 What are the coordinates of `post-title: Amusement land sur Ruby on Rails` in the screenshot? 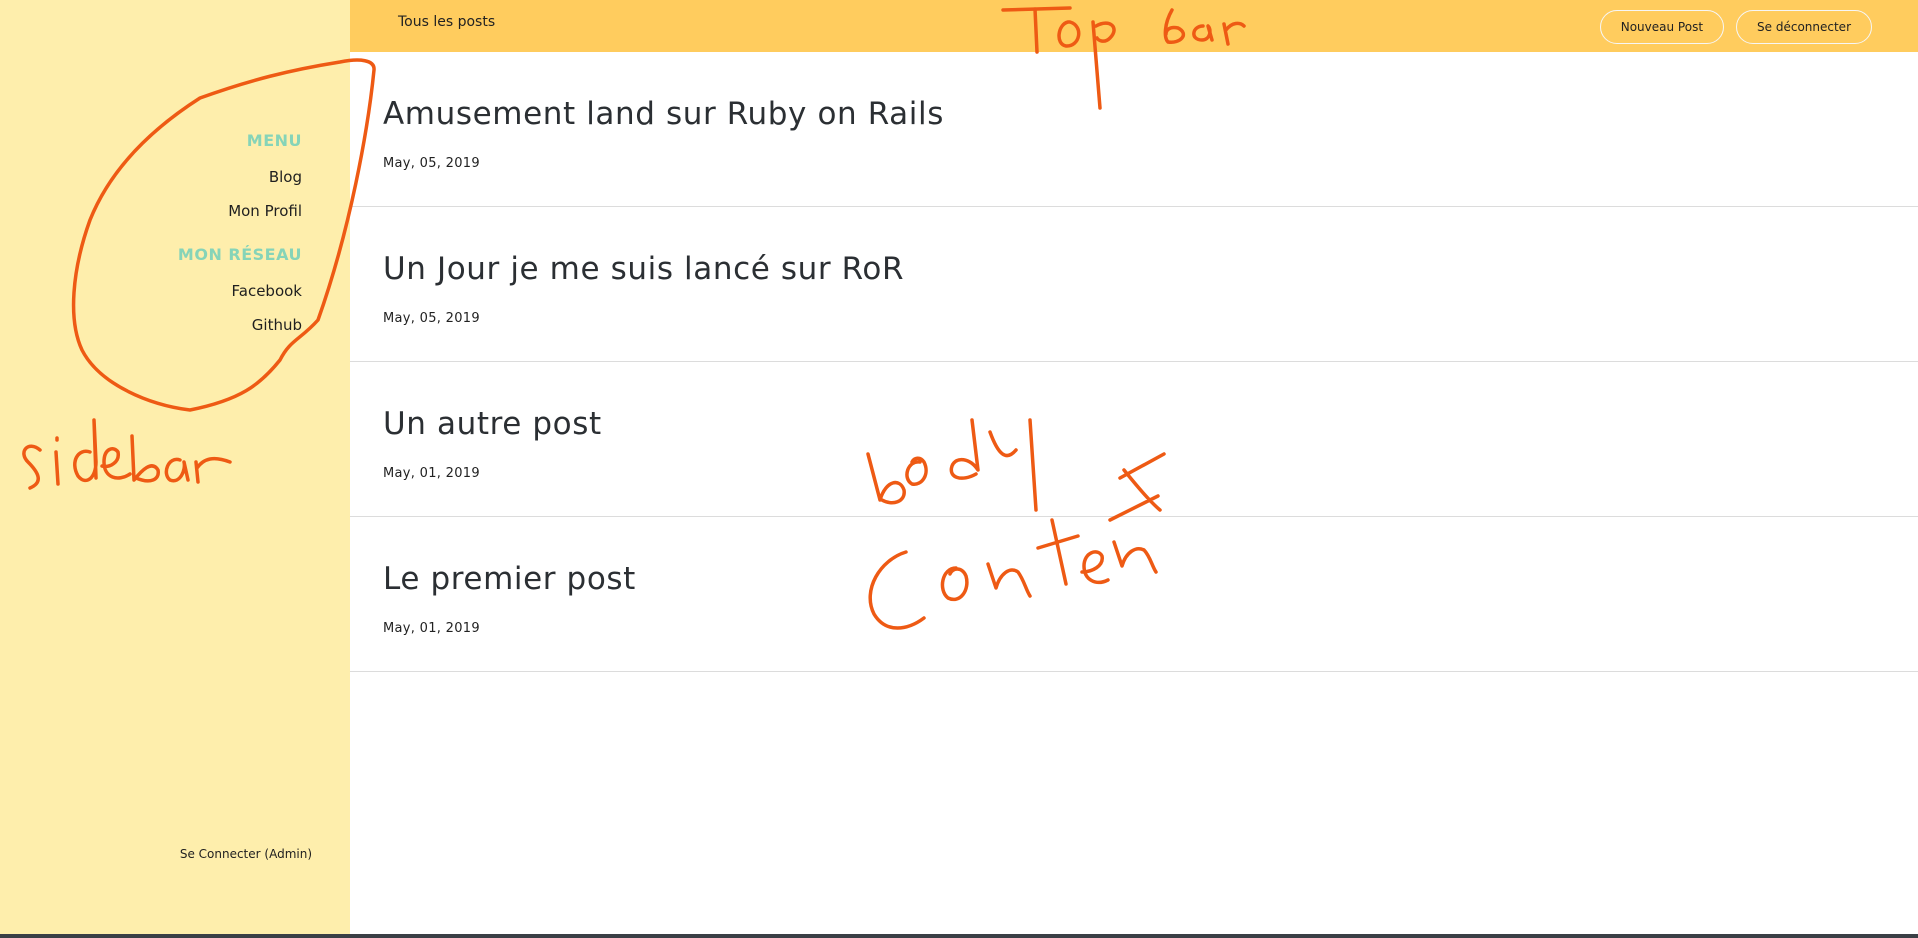 It's located at (663, 114).